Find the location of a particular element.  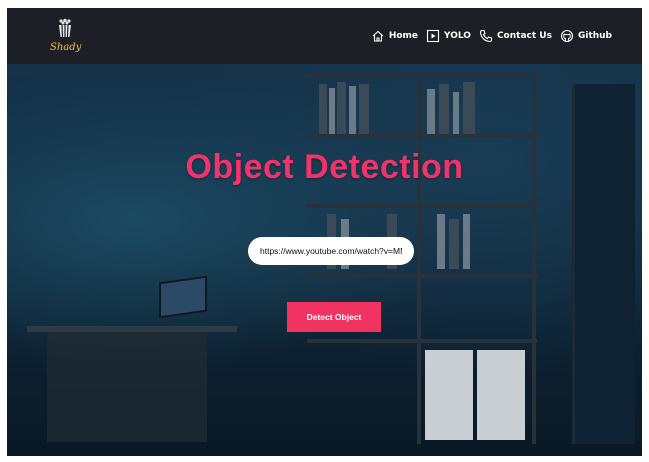

nav-label-github: Github is located at coordinates (594, 36).